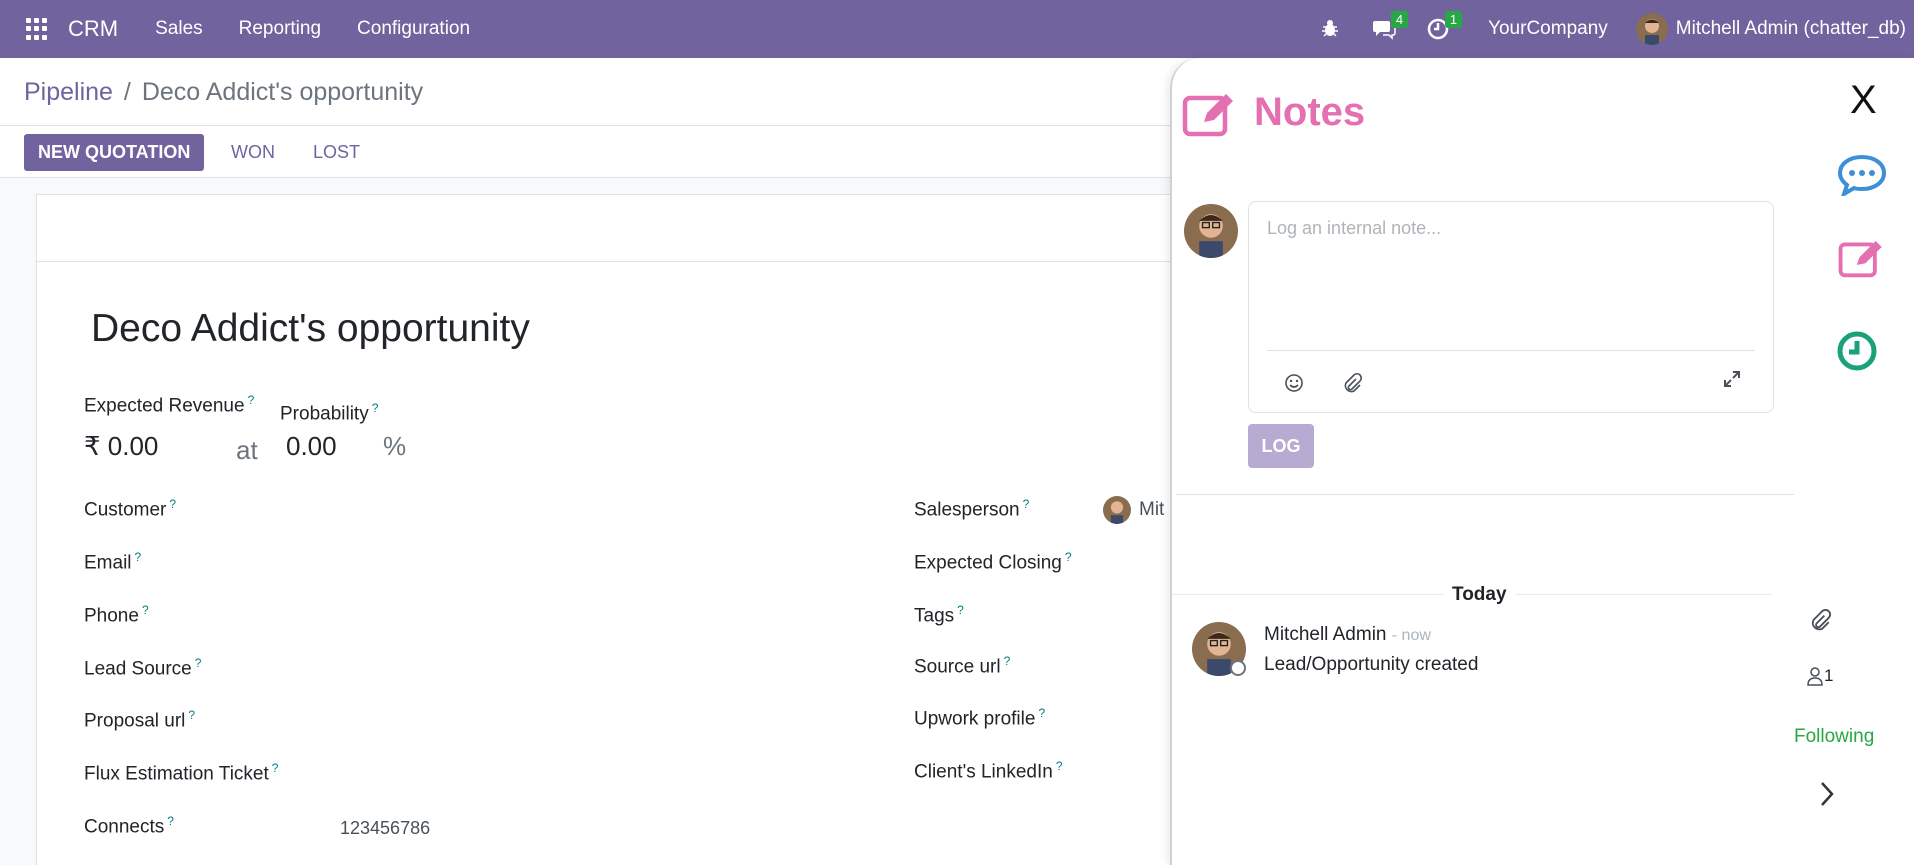 The height and width of the screenshot is (865, 1914). Describe the element at coordinates (280, 29) in the screenshot. I see `menu-reporting: Reporting` at that location.